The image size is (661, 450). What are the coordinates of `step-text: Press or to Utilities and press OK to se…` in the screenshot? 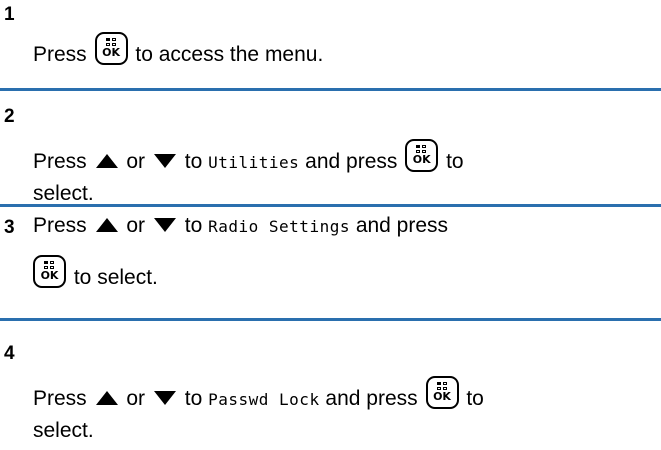 It's located at (343, 174).